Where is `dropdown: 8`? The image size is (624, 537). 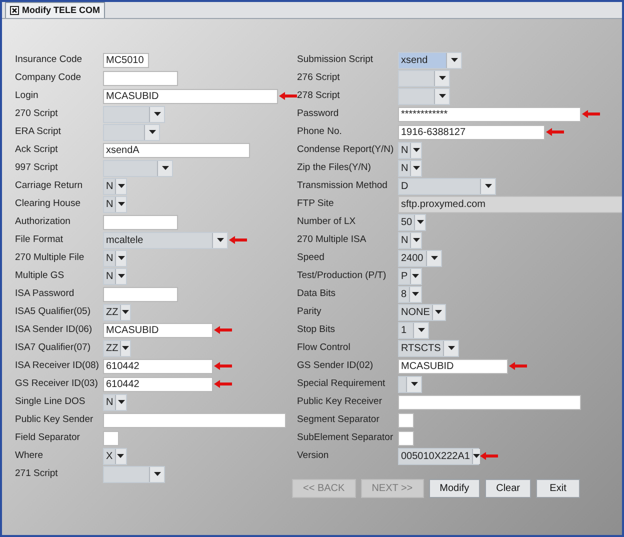
dropdown: 8 is located at coordinates (410, 294).